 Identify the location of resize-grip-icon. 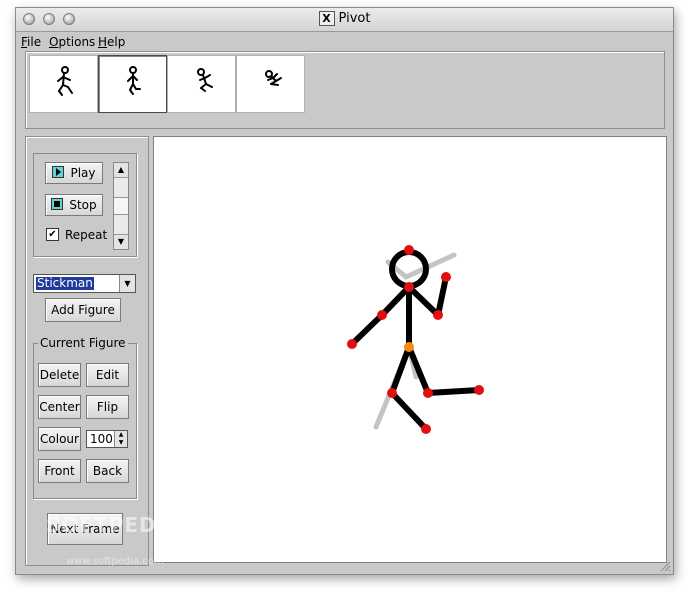
(665, 566).